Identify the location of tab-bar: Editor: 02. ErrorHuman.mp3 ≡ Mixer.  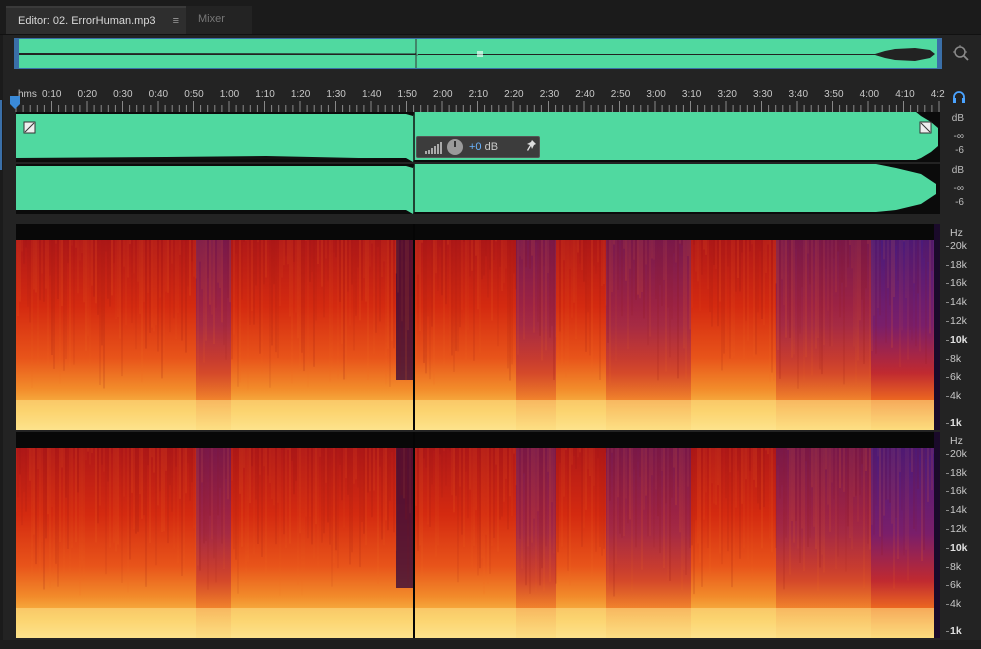
(490, 17).